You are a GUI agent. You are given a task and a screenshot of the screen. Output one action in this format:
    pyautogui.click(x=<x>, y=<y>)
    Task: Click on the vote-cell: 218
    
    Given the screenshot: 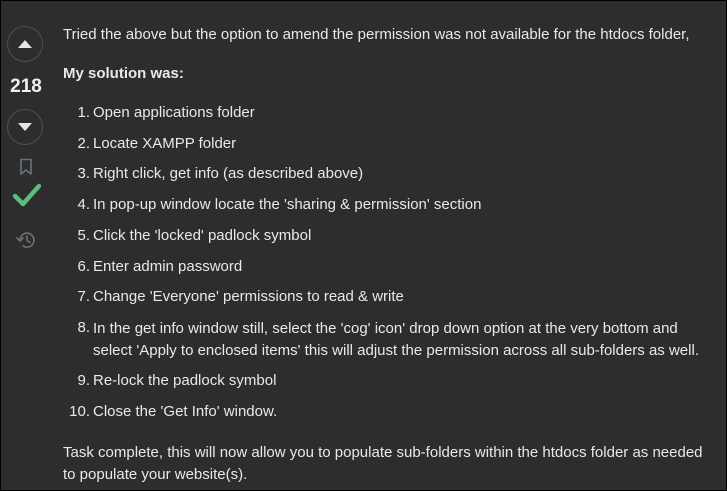 What is the action you would take?
    pyautogui.click(x=27, y=245)
    